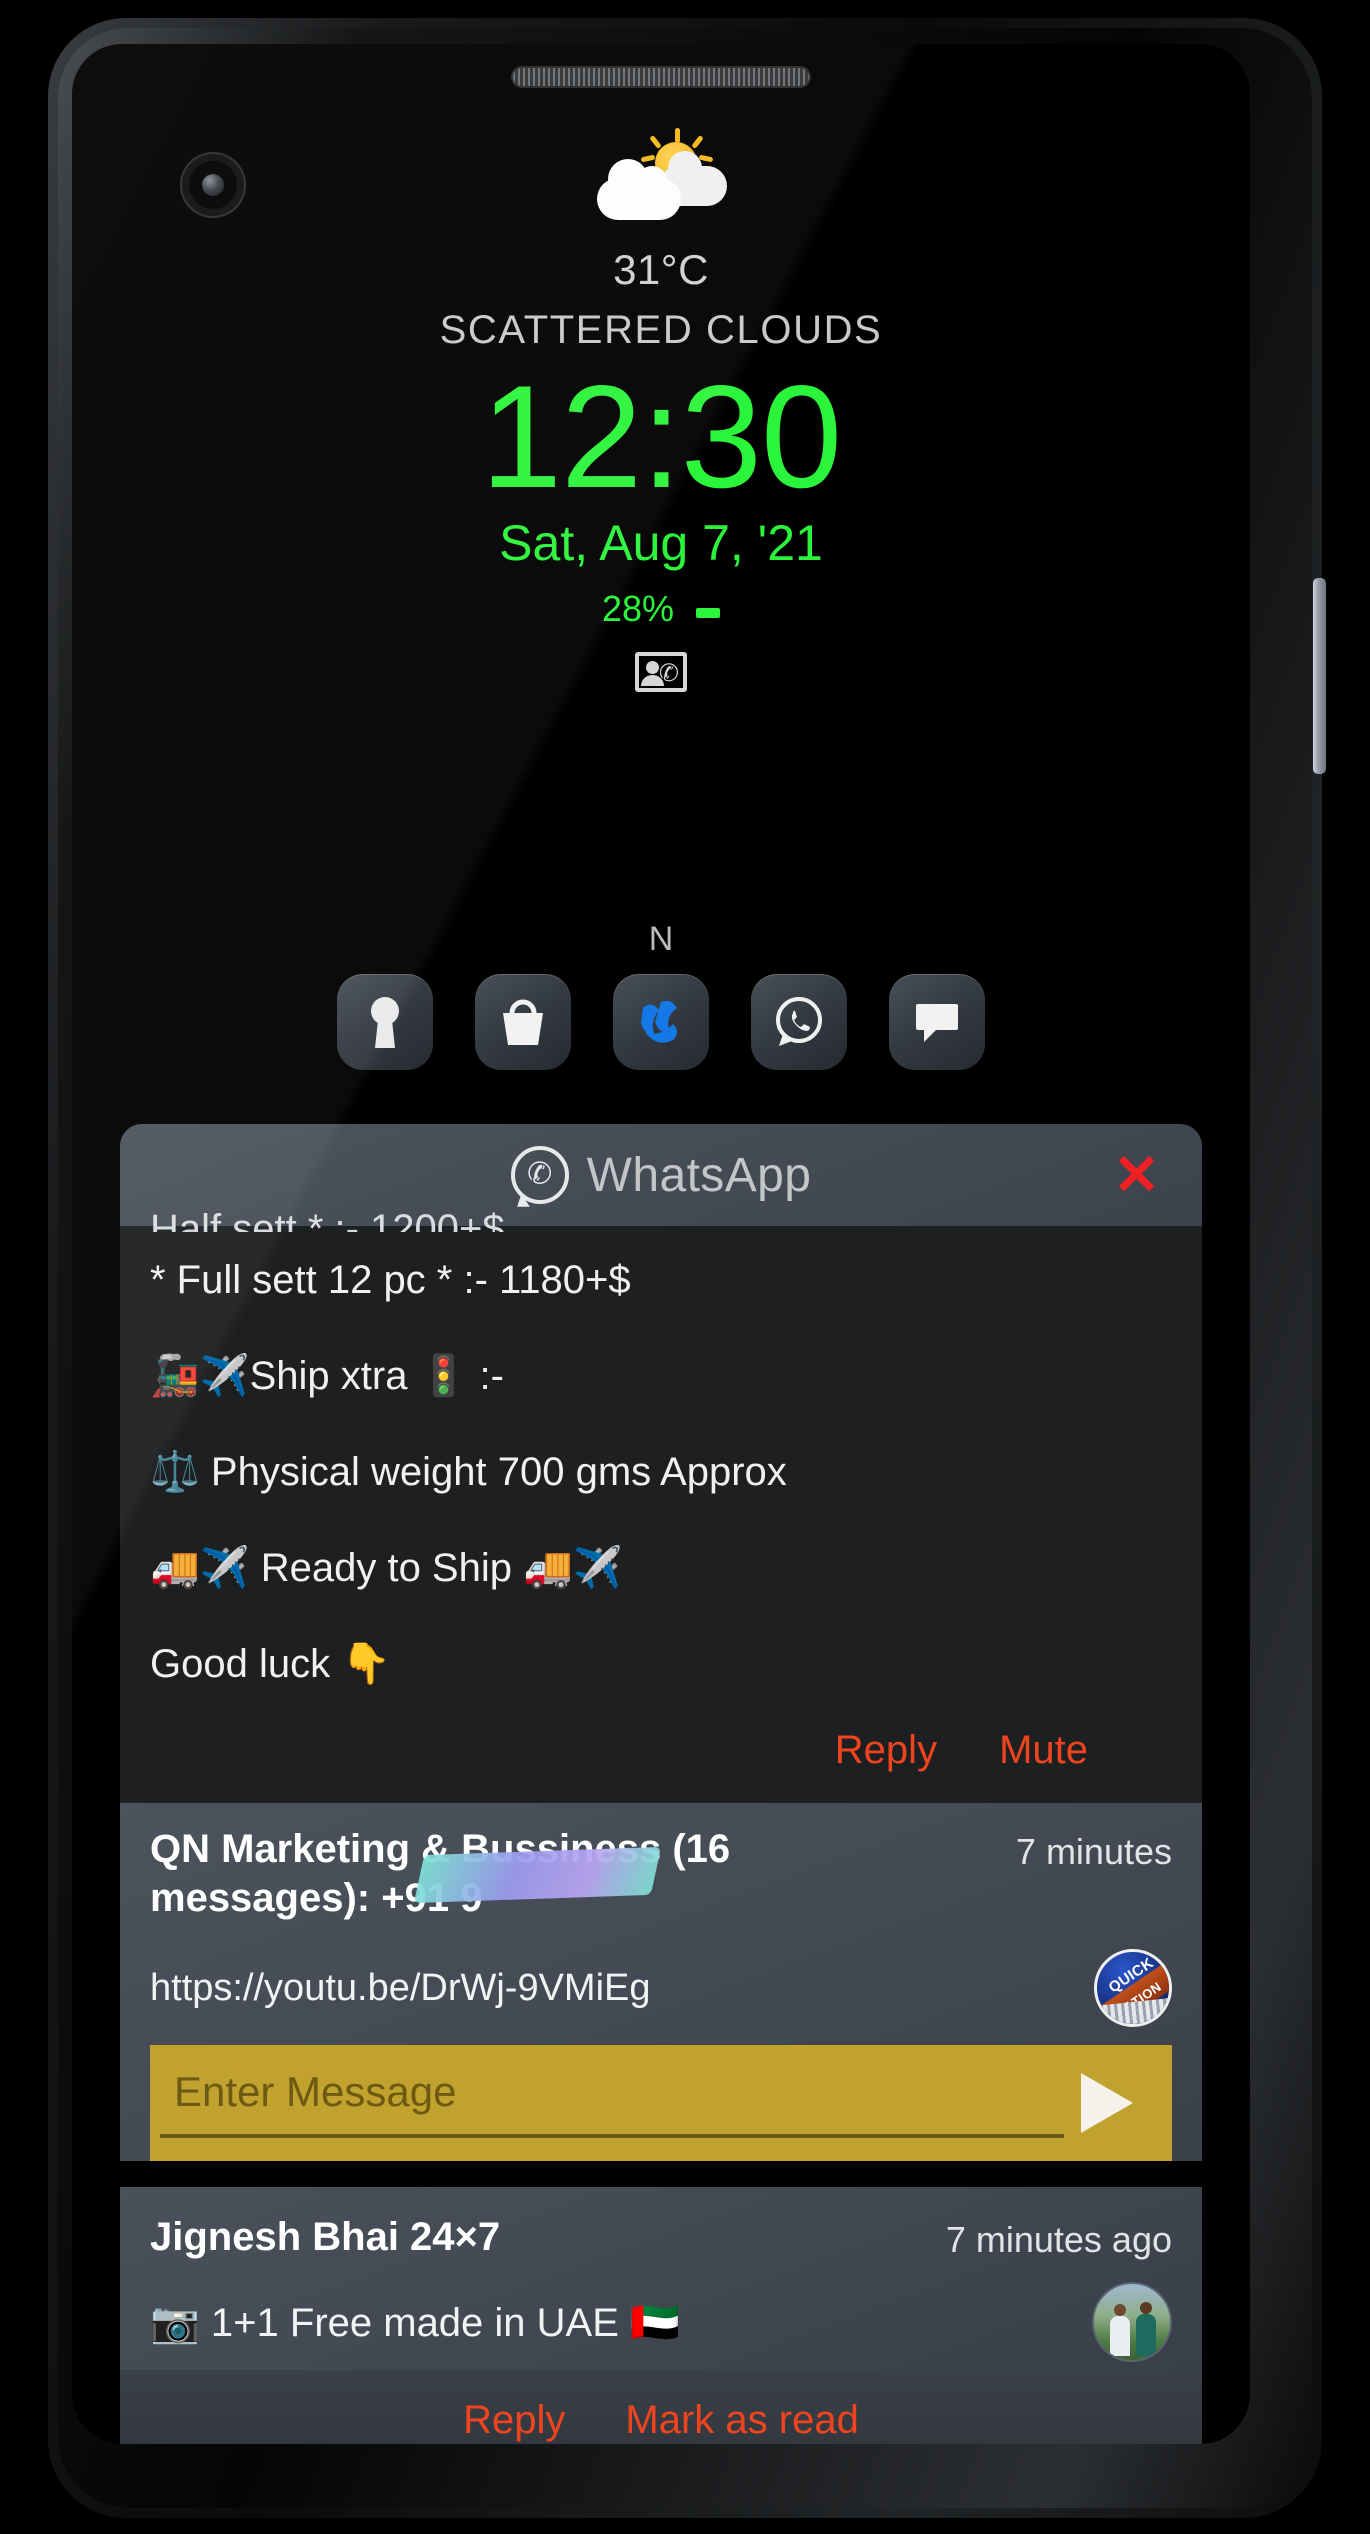 The height and width of the screenshot is (2534, 1370). What do you see at coordinates (1136, 1175) in the screenshot?
I see `close-icon: ✕` at bounding box center [1136, 1175].